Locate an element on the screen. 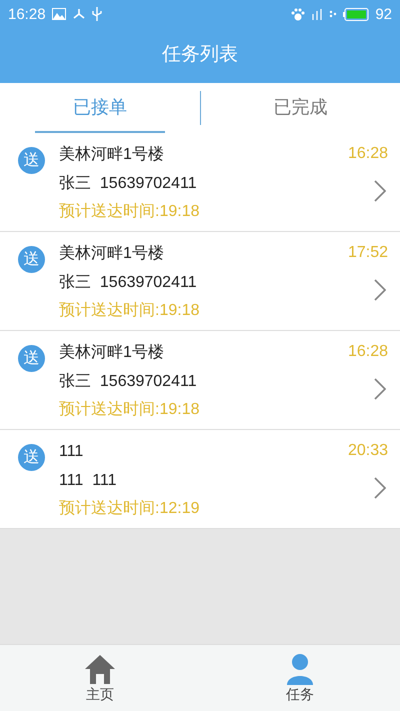  signal-icon is located at coordinates (317, 14).